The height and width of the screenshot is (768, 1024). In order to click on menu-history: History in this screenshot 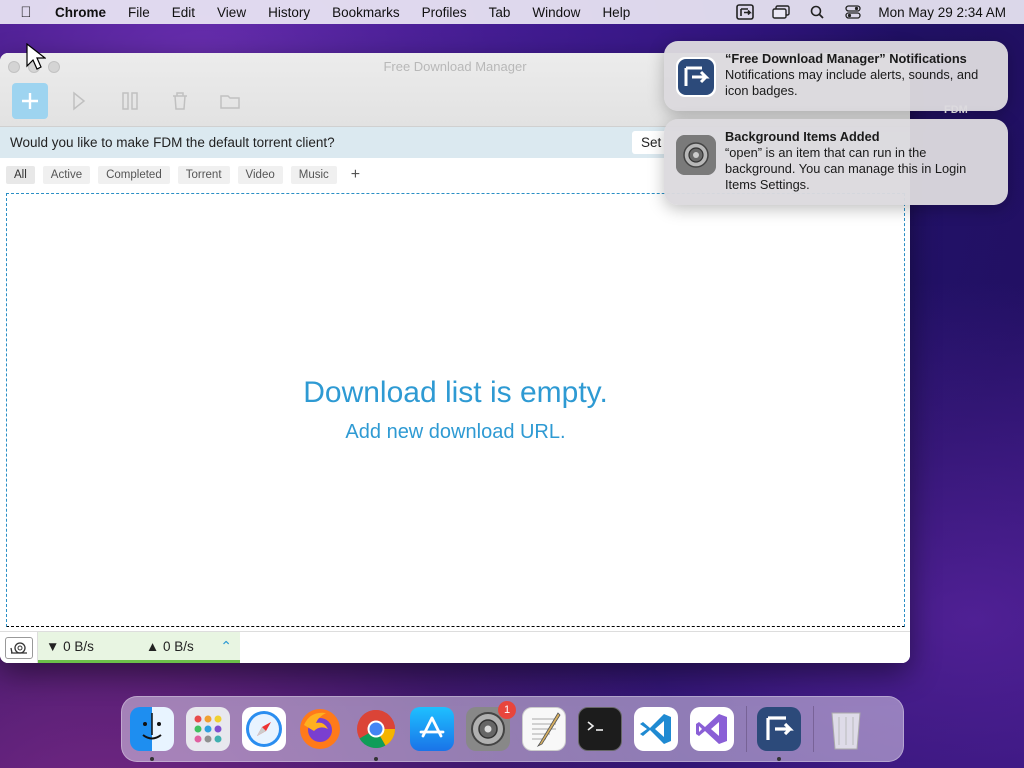, I will do `click(289, 12)`.